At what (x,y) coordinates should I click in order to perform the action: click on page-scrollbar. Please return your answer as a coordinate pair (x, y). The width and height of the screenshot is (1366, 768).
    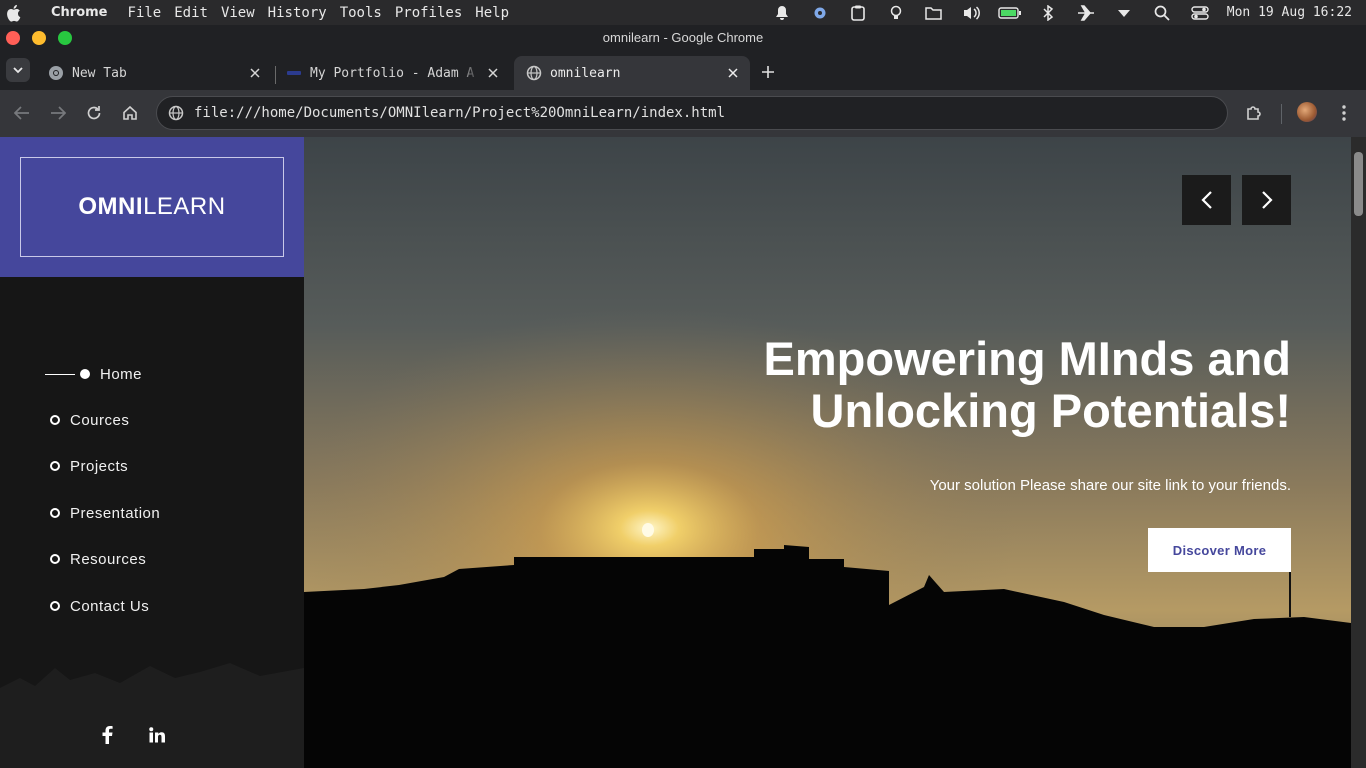
    Looking at the image, I should click on (1358, 452).